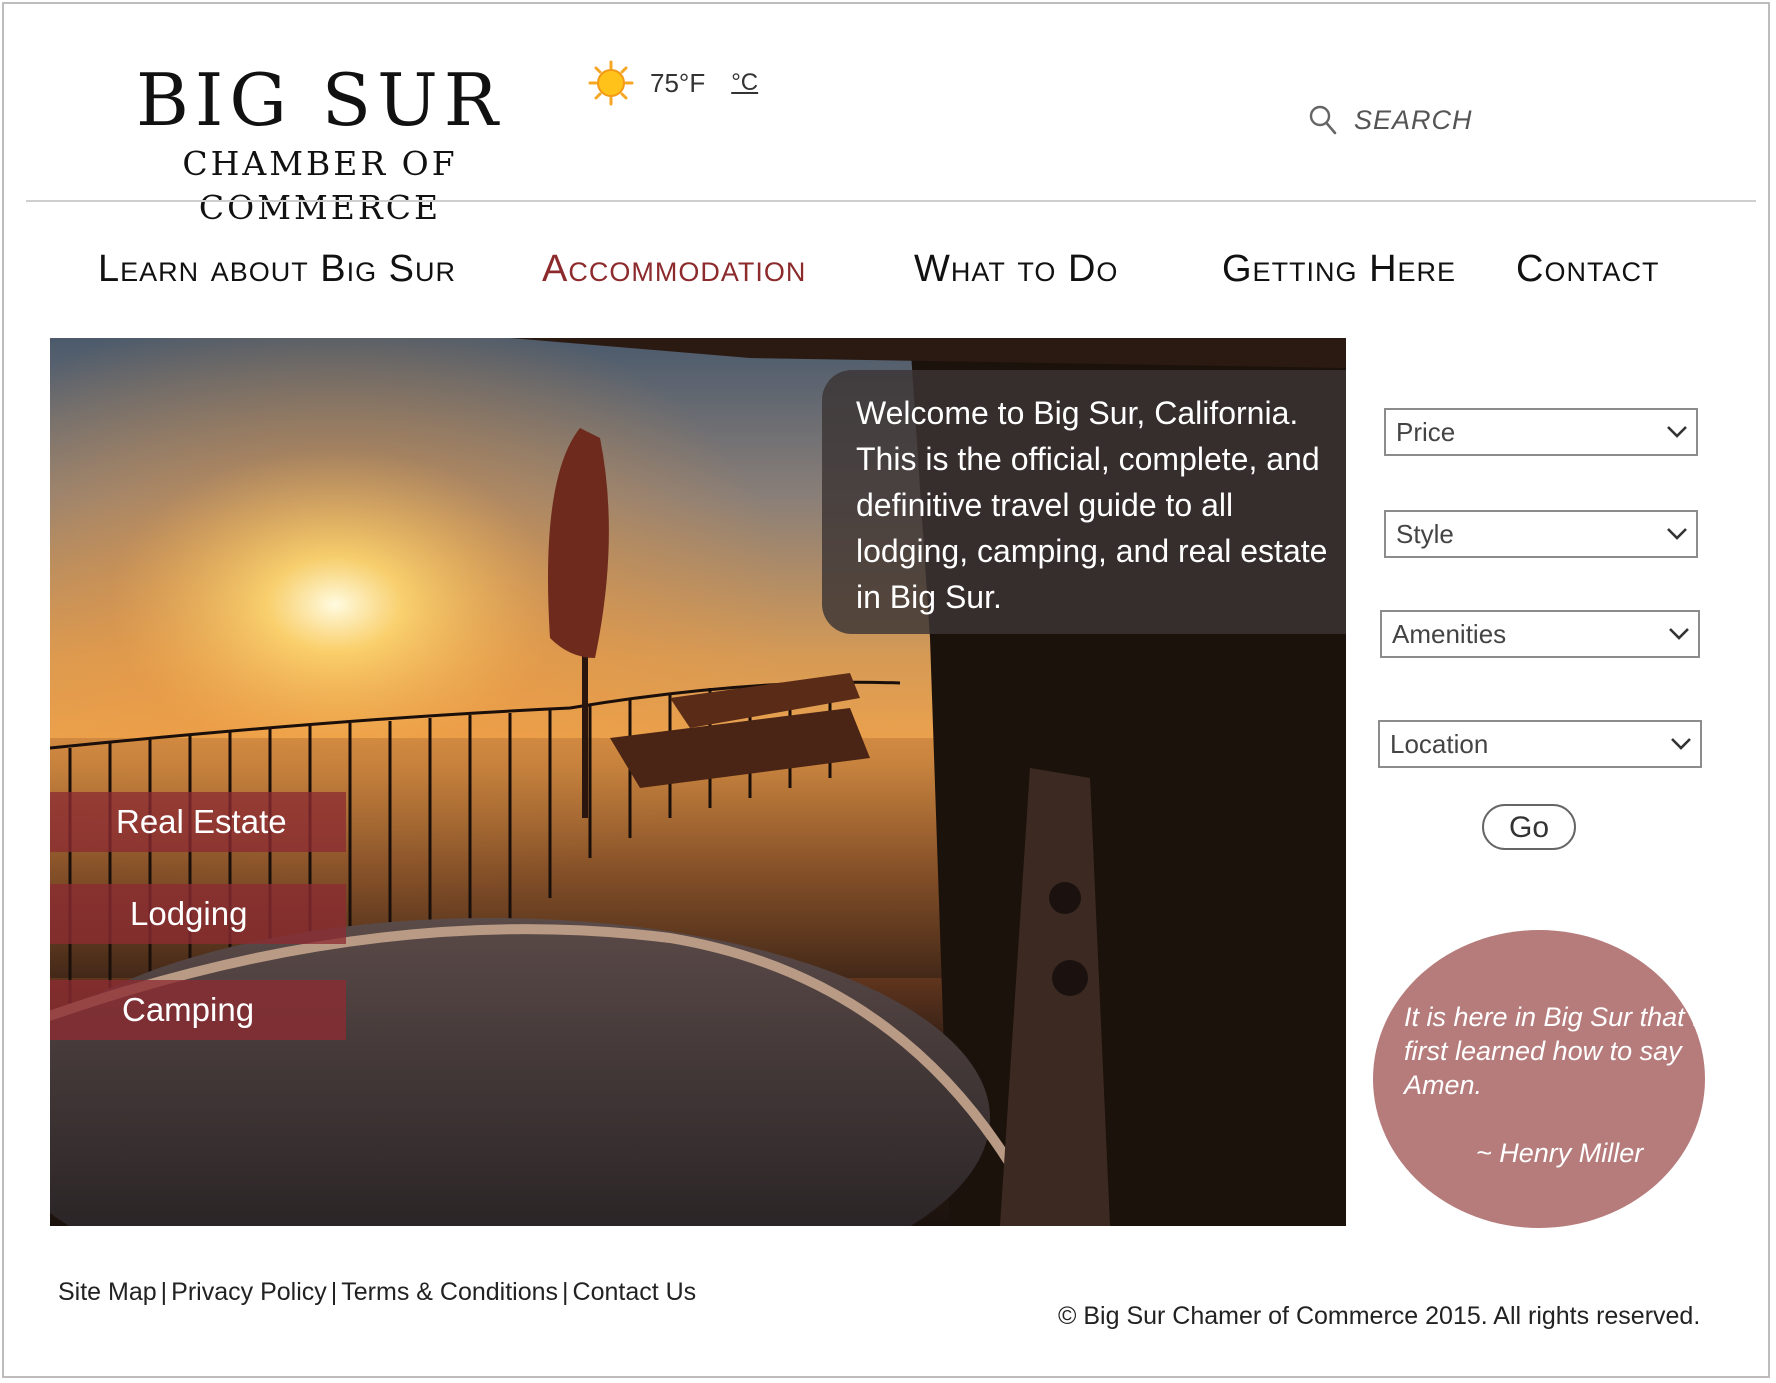 This screenshot has width=1776, height=1383. What do you see at coordinates (320, 100) in the screenshot?
I see `logo-title: BIG SUR` at bounding box center [320, 100].